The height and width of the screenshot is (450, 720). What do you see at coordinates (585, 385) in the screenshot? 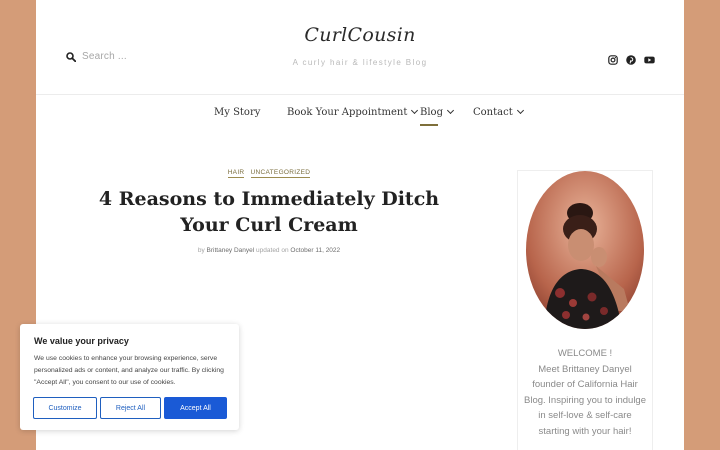
I see `welcome-line: founder of California Hair` at bounding box center [585, 385].